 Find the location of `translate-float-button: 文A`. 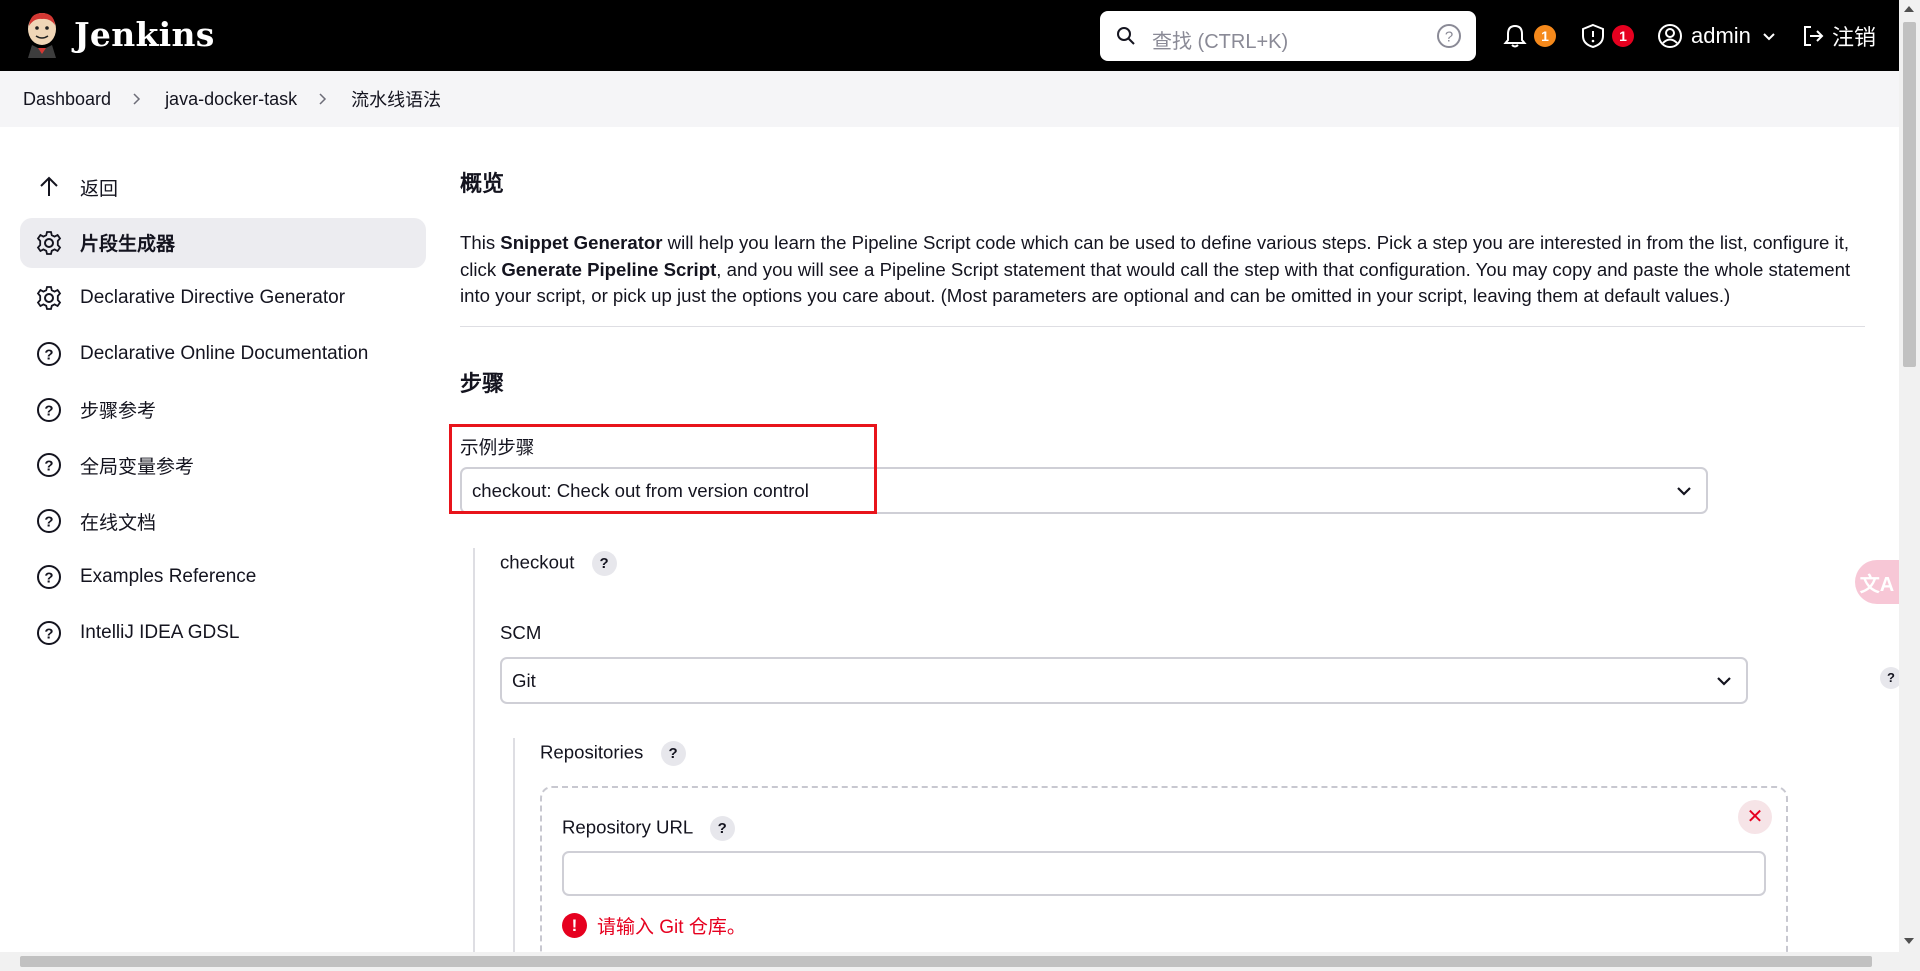

translate-float-button: 文A is located at coordinates (1877, 582).